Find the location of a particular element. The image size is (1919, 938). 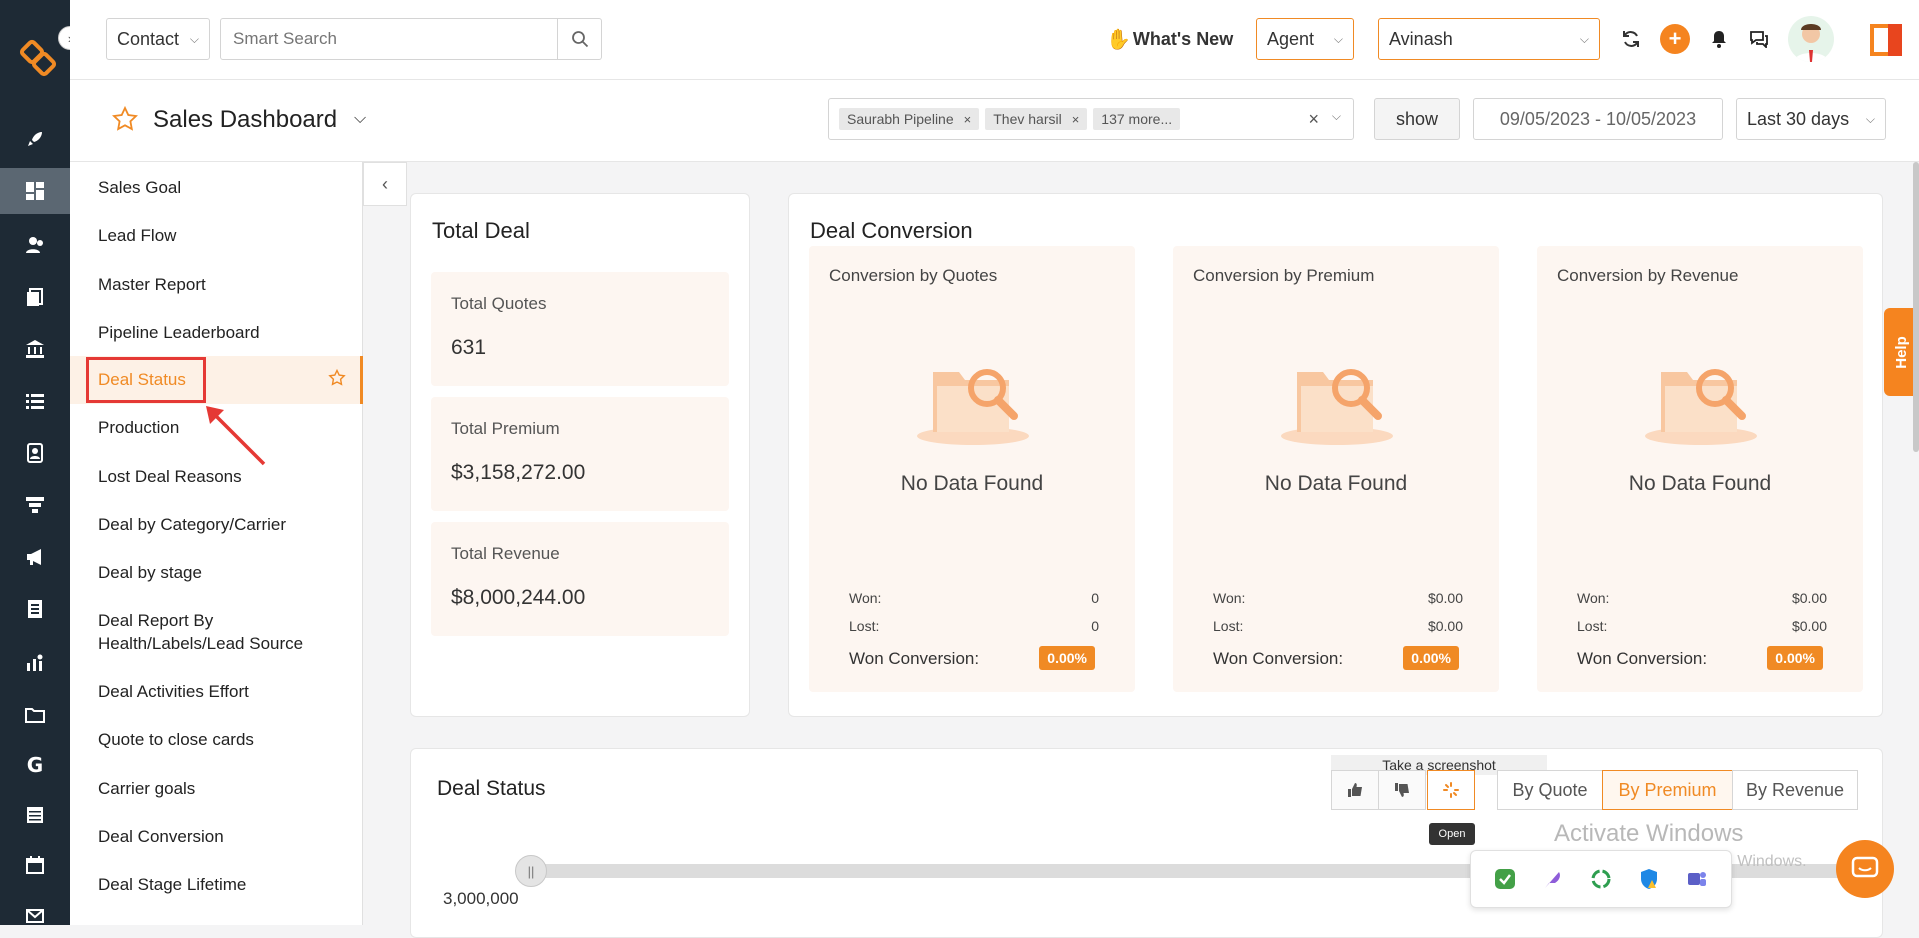

collapse-menu-button: ‹ is located at coordinates (385, 184).